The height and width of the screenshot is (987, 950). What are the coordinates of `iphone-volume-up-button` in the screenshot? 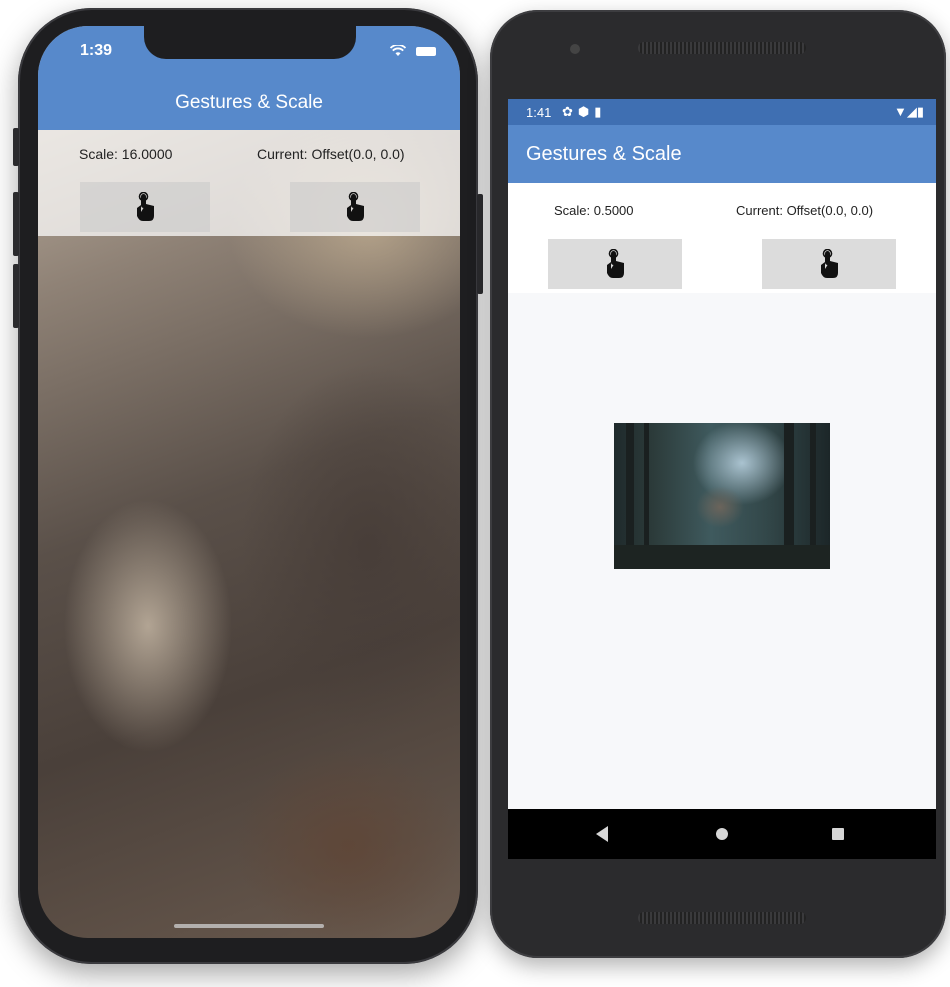 It's located at (16, 224).